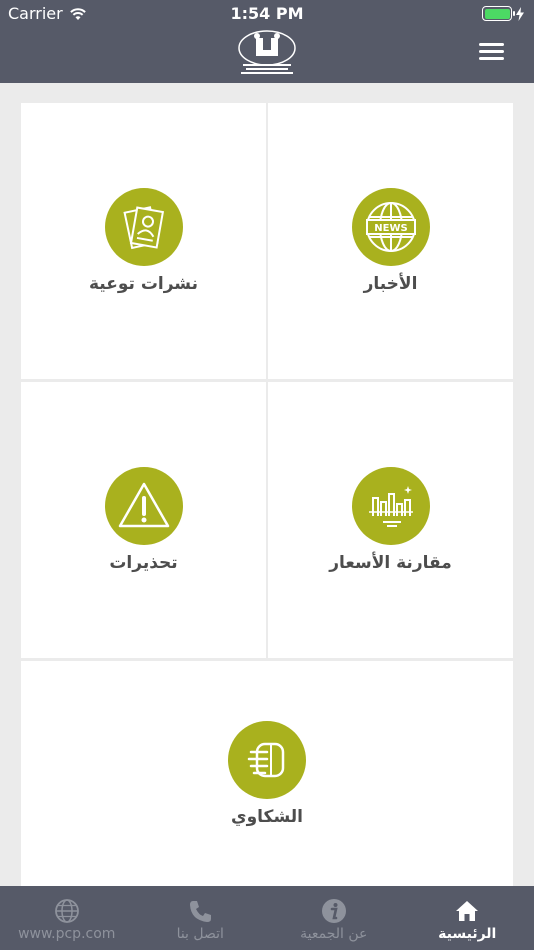 The width and height of the screenshot is (534, 950). Describe the element at coordinates (467, 911) in the screenshot. I see `home-icon` at that location.